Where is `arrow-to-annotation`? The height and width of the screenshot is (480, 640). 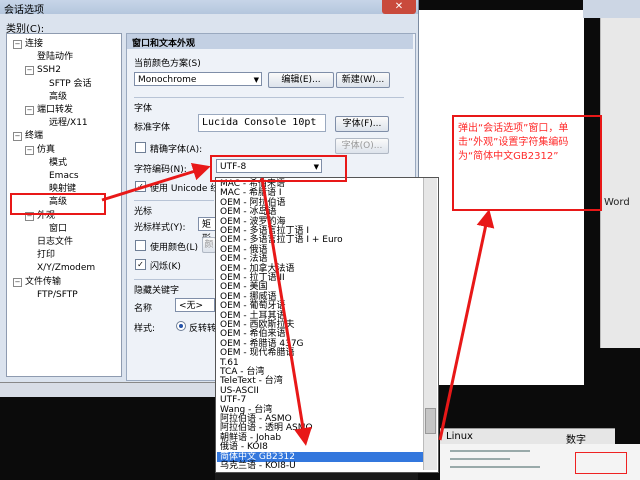 arrow-to-annotation is located at coordinates (466, 325).